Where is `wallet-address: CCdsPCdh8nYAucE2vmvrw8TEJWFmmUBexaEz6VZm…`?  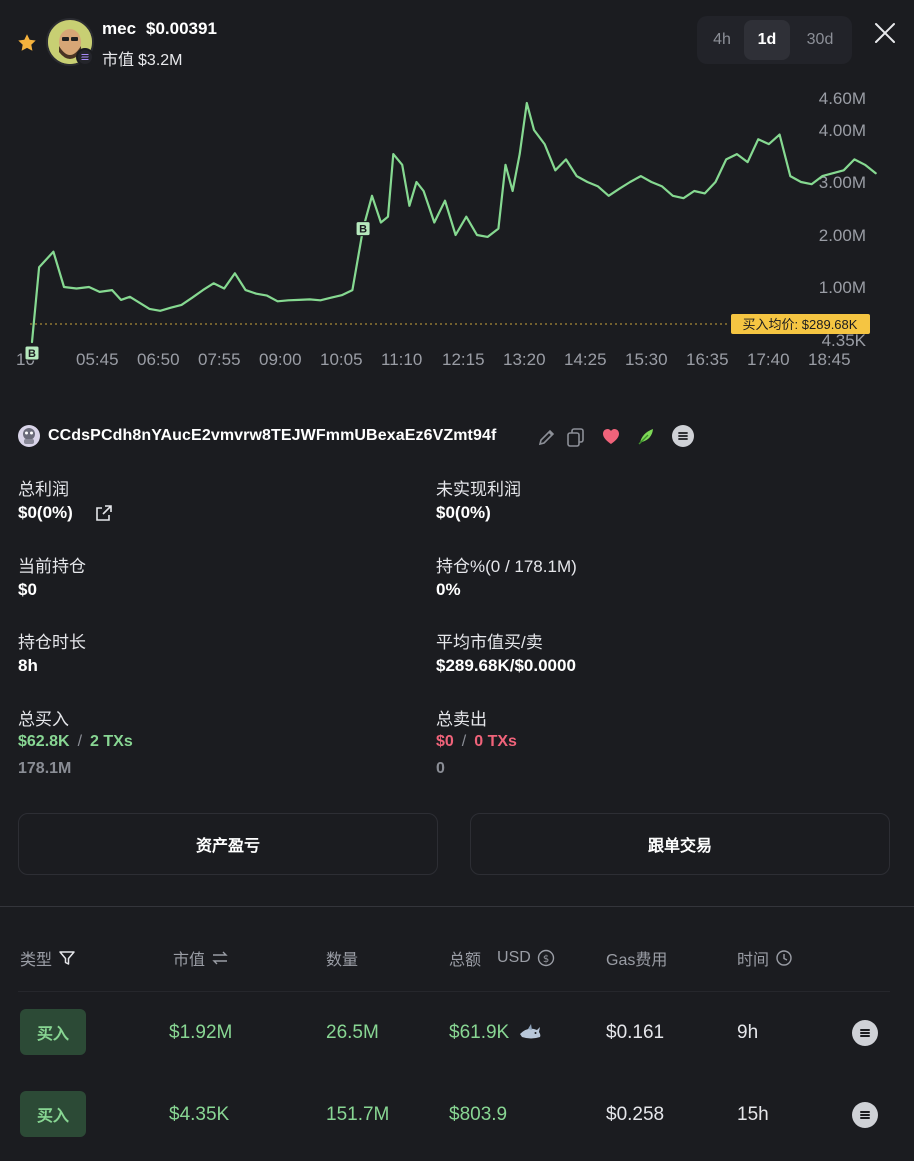 wallet-address: CCdsPCdh8nYAucE2vmvrw8TEJWFmmUBexaEz6VZm… is located at coordinates (272, 436).